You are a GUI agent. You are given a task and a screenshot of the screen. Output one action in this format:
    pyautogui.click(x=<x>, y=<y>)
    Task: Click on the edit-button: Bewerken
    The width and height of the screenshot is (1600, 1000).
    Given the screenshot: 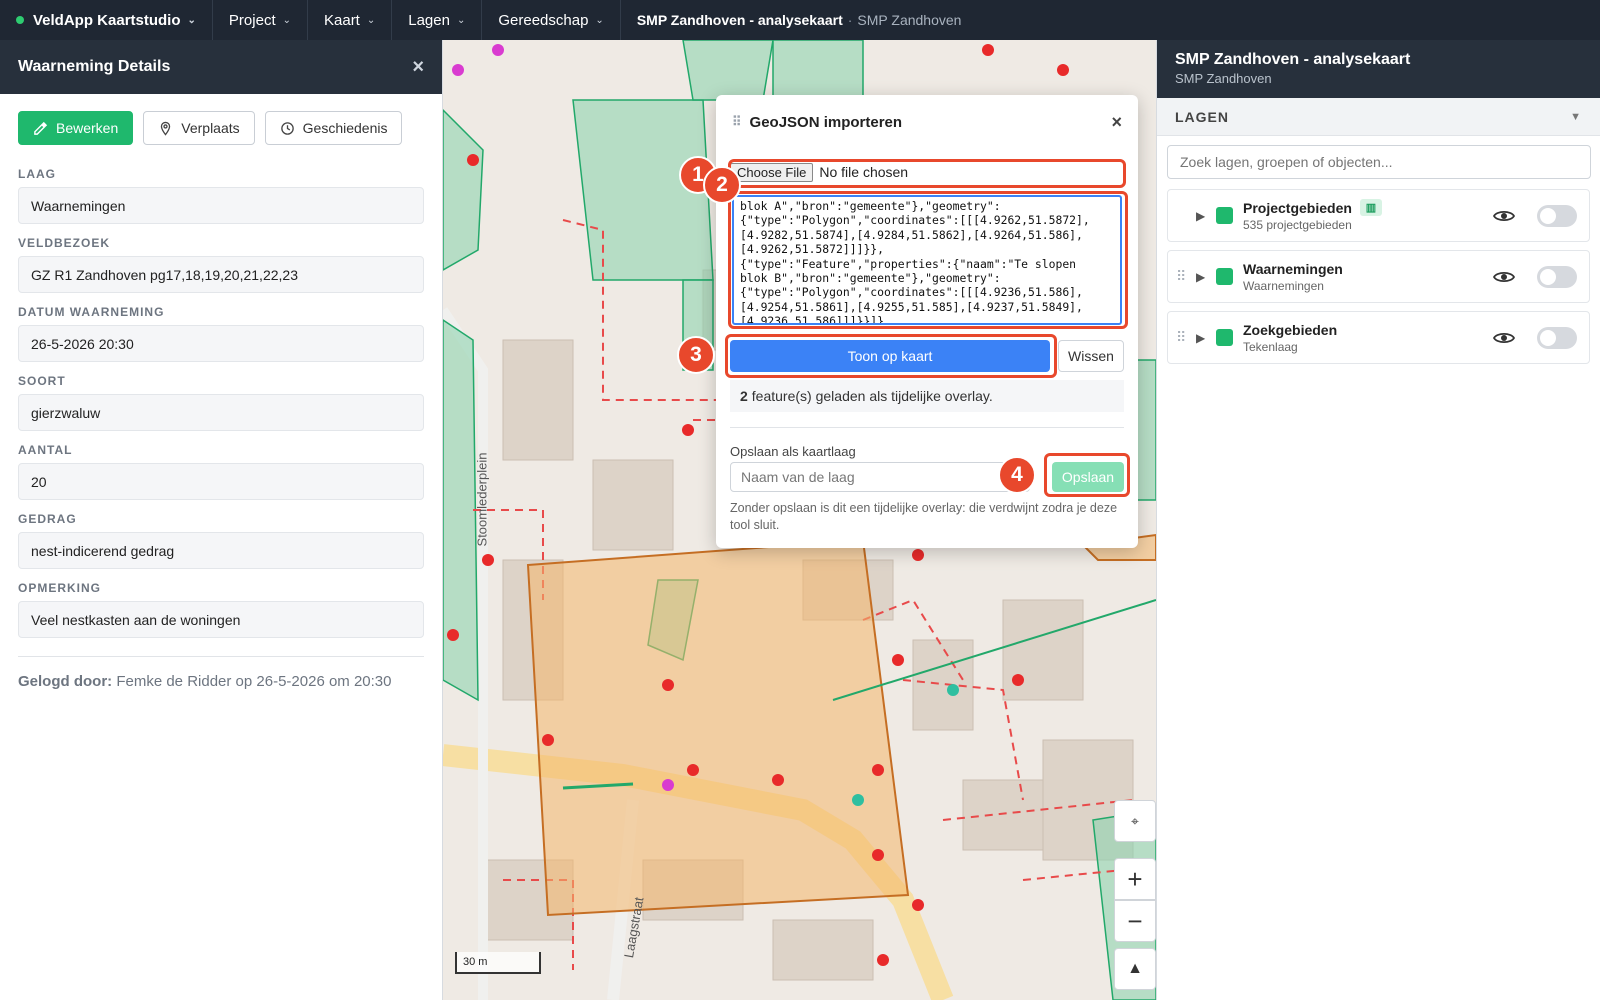 What is the action you would take?
    pyautogui.click(x=76, y=128)
    